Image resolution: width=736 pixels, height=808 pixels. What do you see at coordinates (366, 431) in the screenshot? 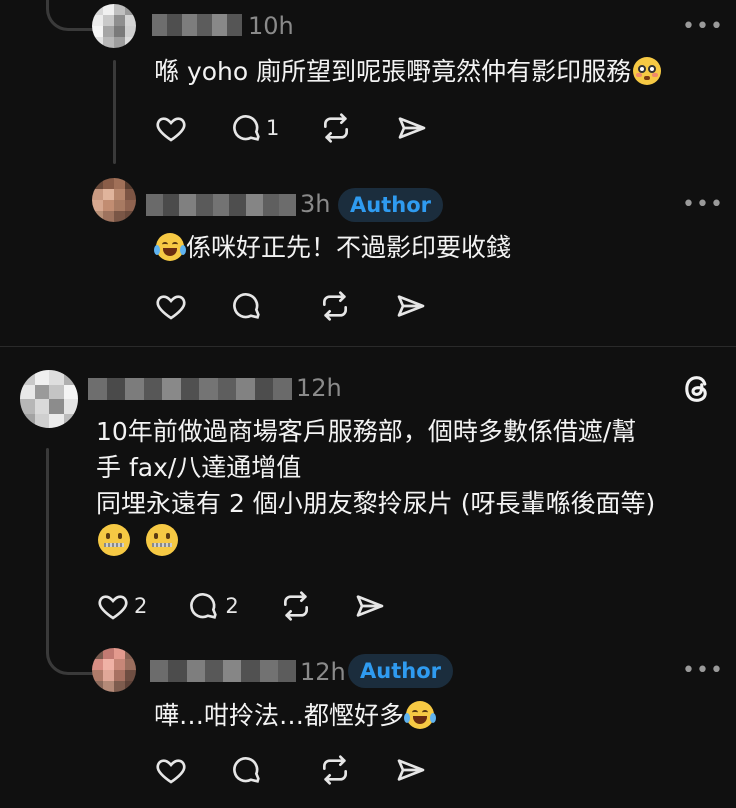
I see `comment-line: 10年前做過商場客戶服務部，個時多數係借遮/幫` at bounding box center [366, 431].